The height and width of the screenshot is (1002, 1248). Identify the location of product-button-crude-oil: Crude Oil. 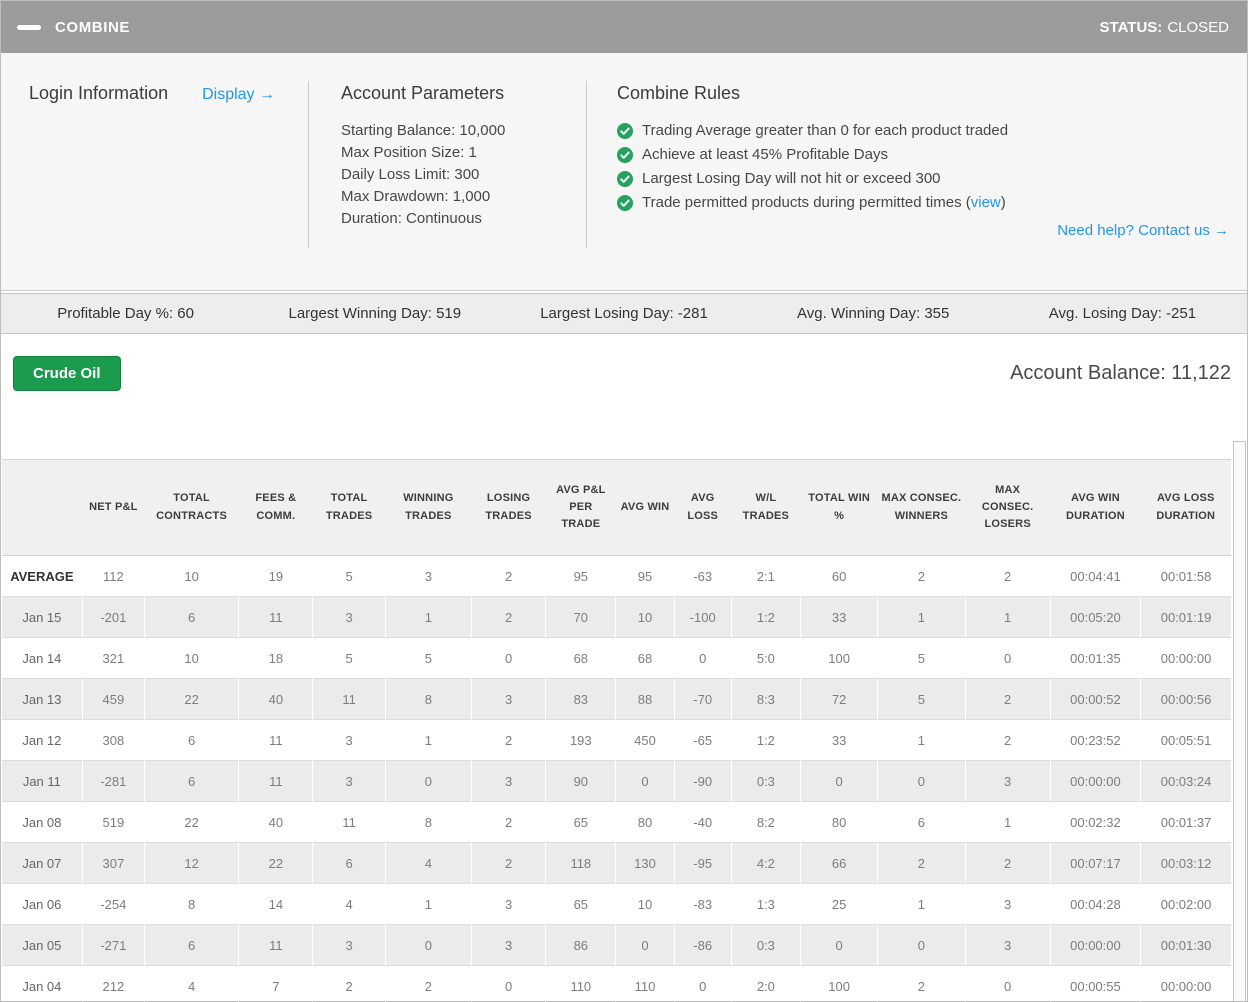
(67, 373).